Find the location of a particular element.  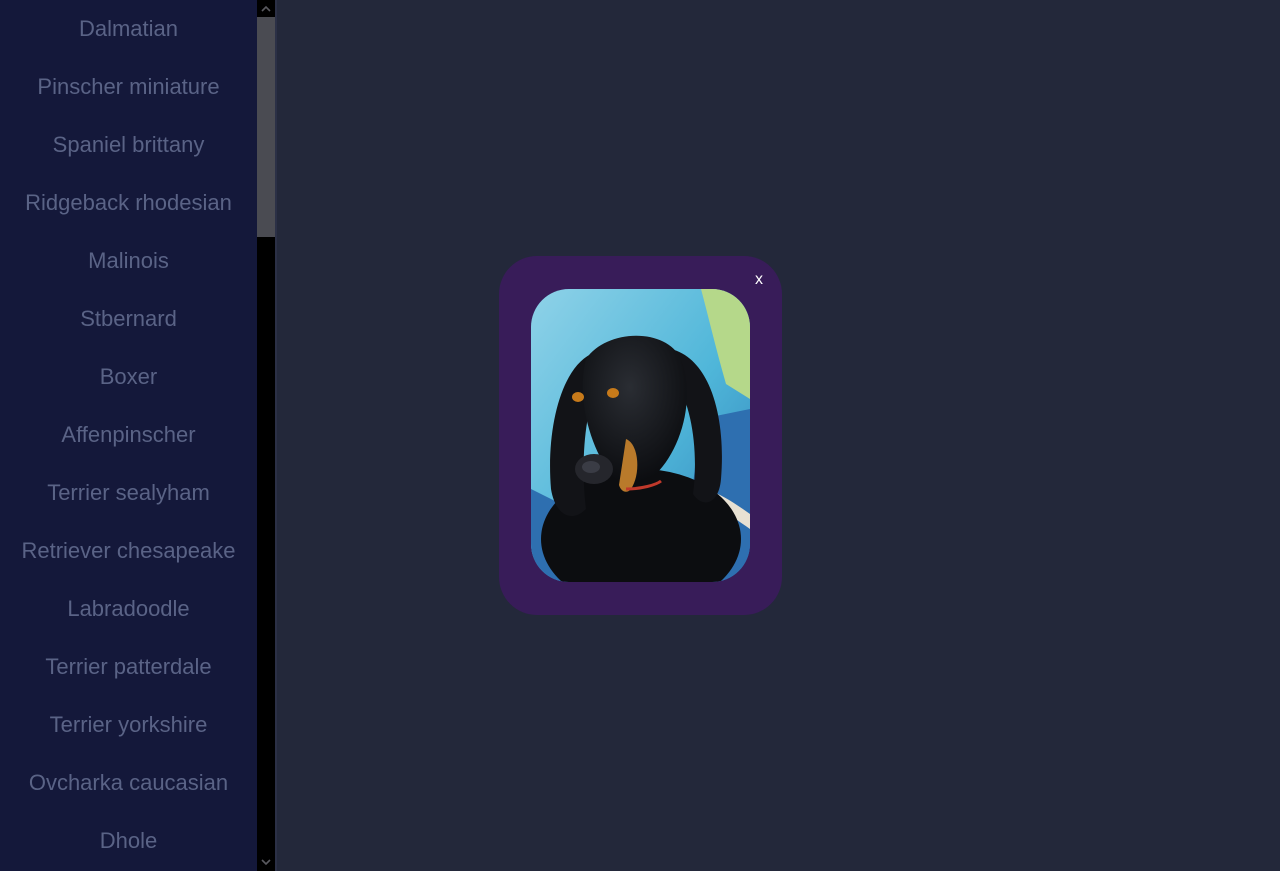

scroll-down-arrow-icon is located at coordinates (266, 862).